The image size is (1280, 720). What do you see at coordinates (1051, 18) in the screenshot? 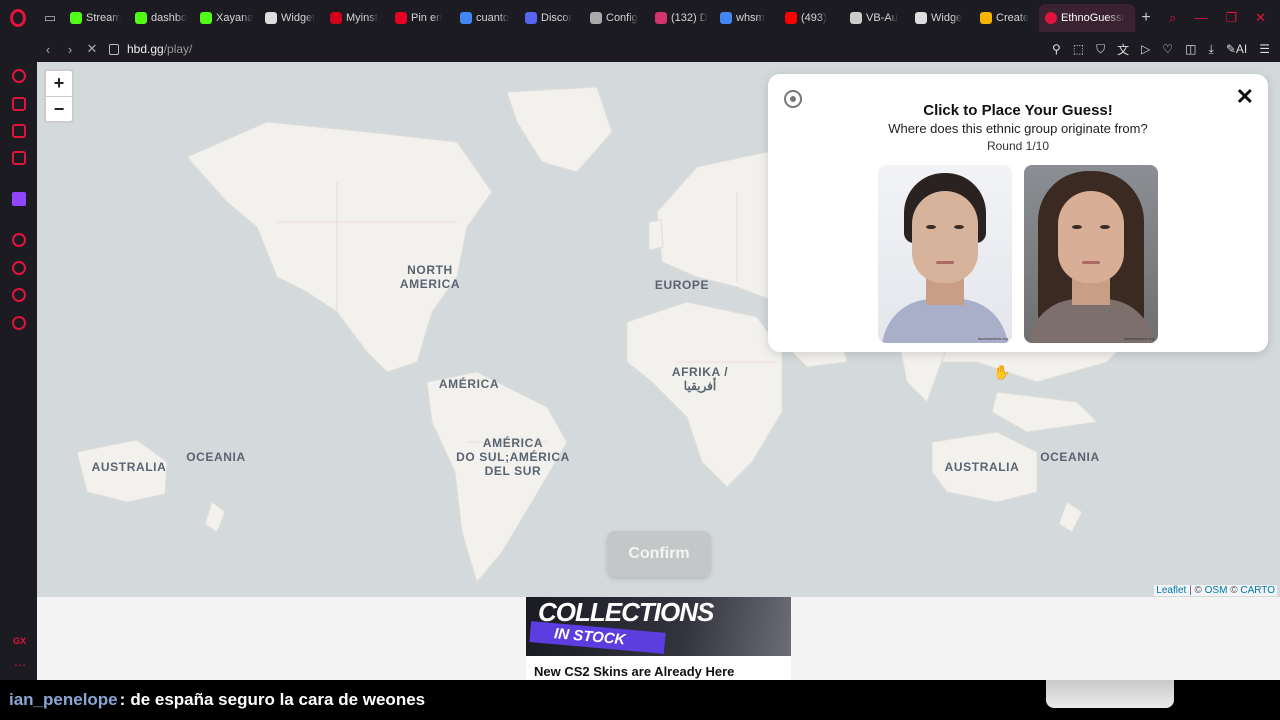
I see `ethnoguessr-icon` at bounding box center [1051, 18].